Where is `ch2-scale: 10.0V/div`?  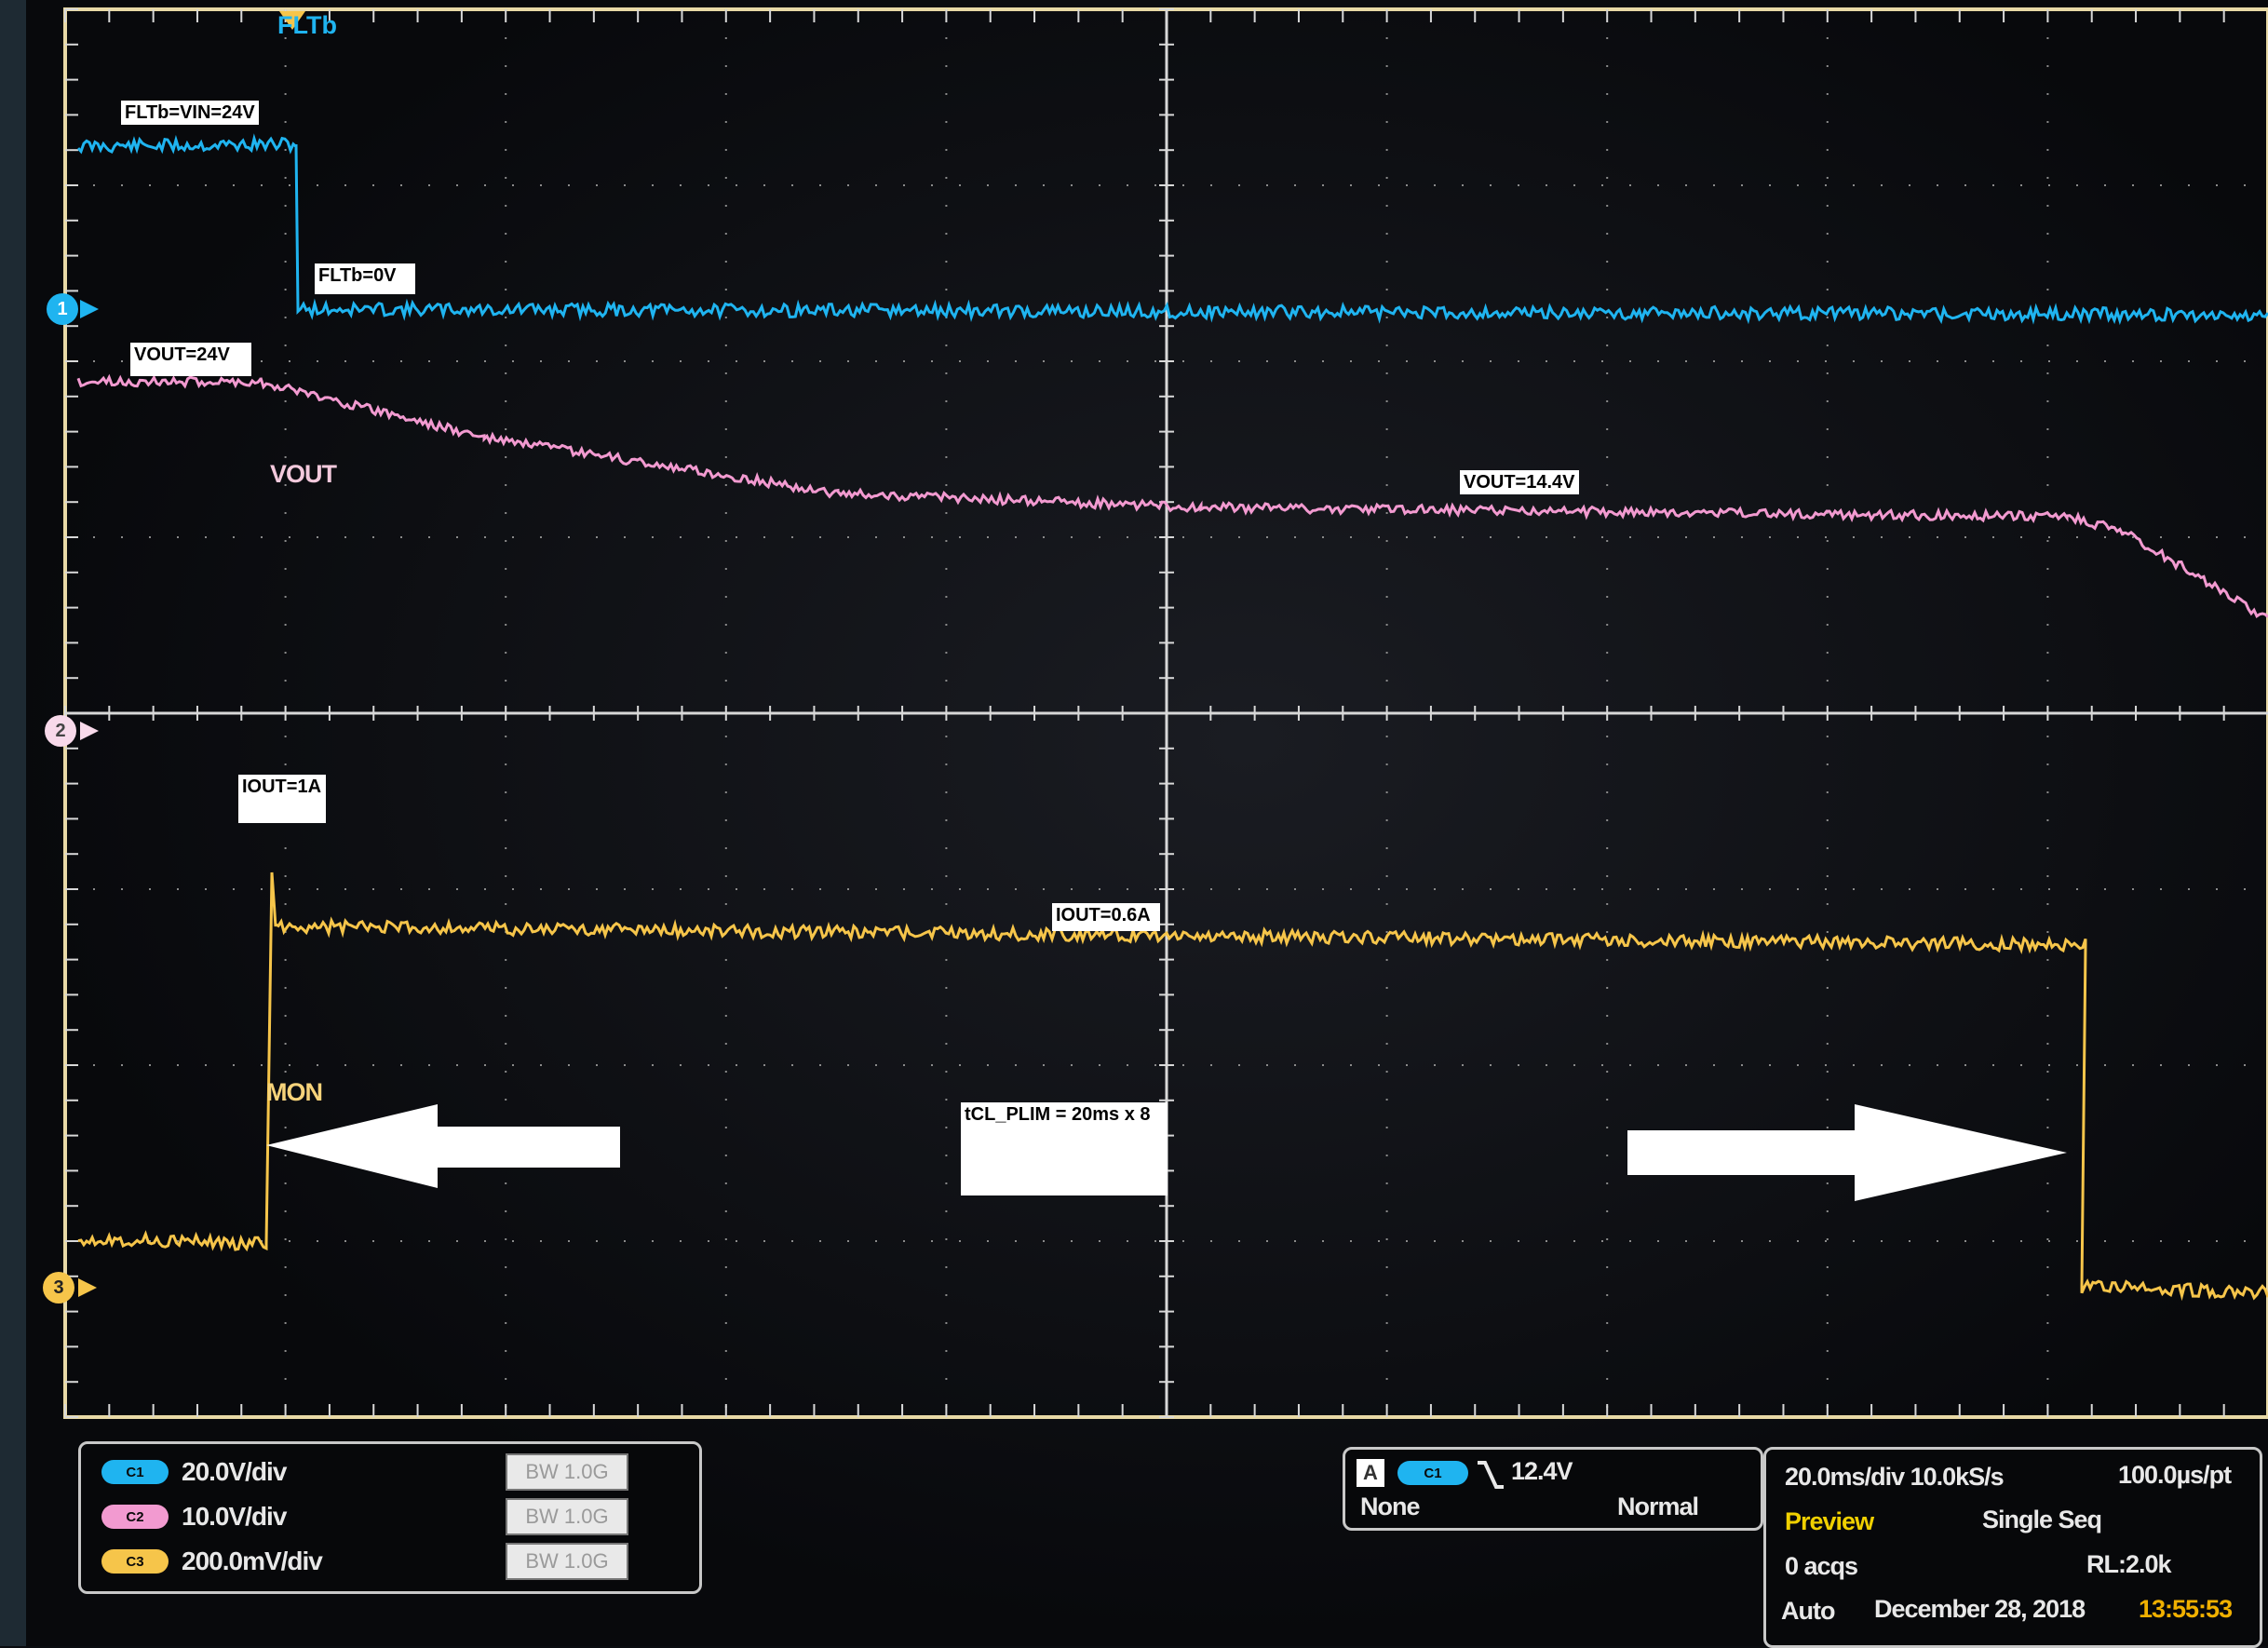 ch2-scale: 10.0V/div is located at coordinates (235, 1516).